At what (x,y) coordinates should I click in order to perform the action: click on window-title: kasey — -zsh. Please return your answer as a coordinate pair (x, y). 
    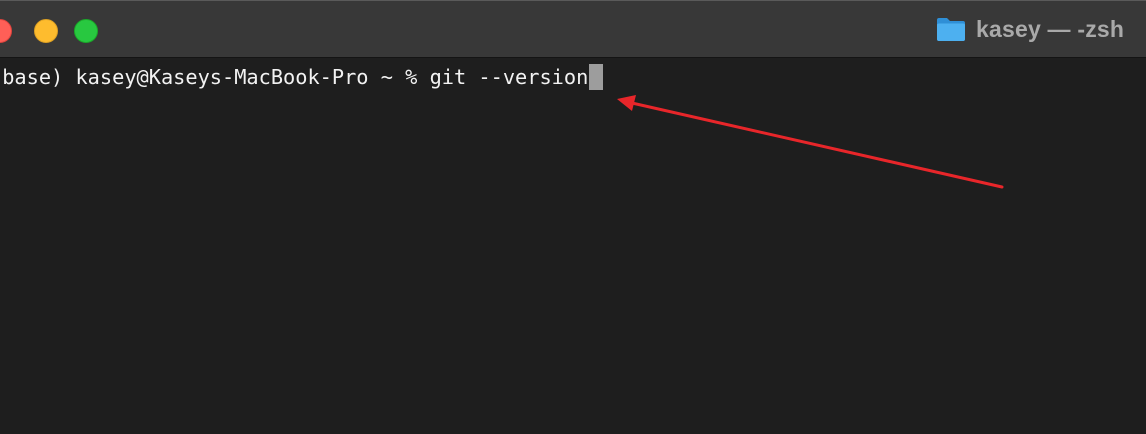
    Looking at the image, I should click on (1050, 28).